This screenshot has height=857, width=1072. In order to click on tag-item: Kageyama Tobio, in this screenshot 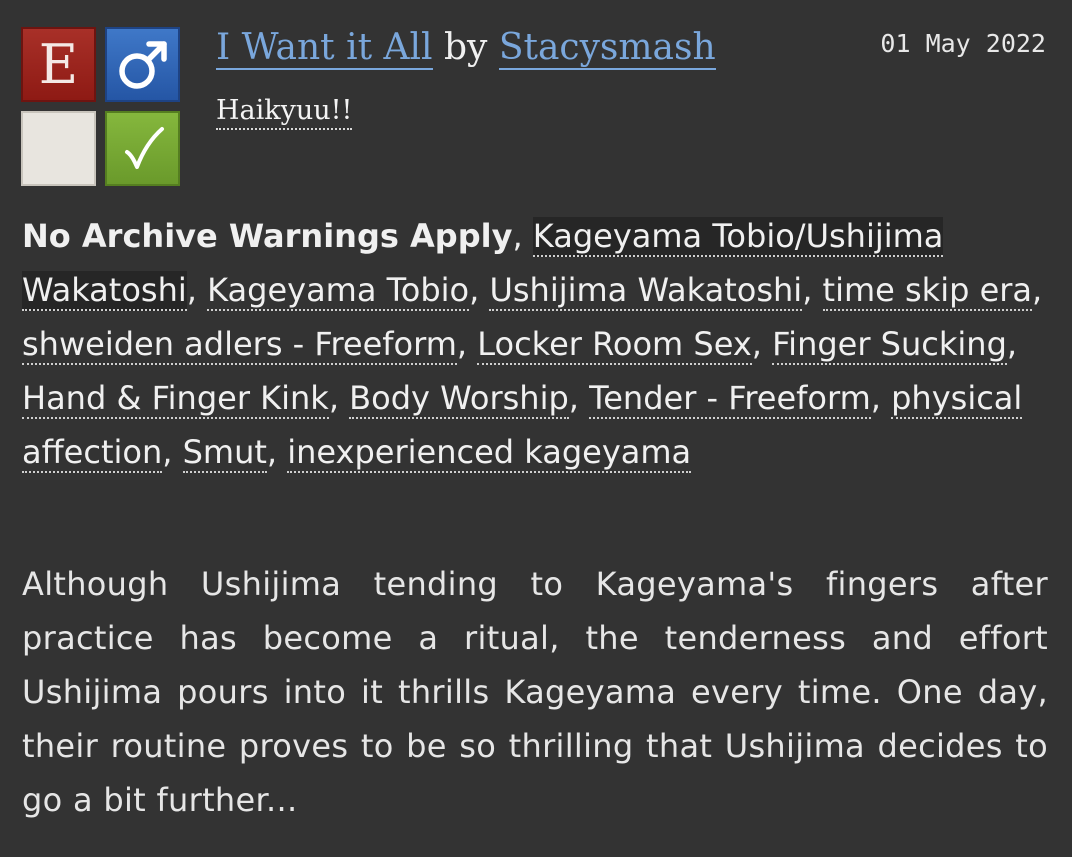, I will do `click(348, 291)`.